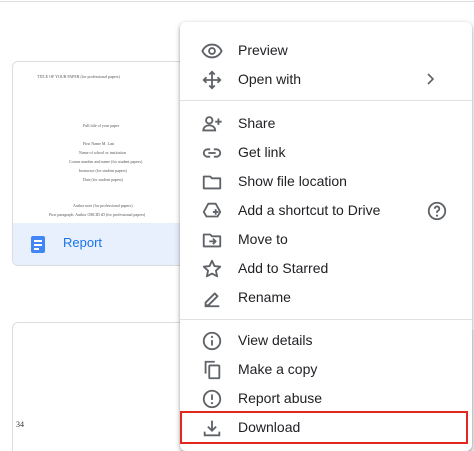 The image size is (474, 451). I want to click on thumb-line: First Name M. Last, so click(99, 143).